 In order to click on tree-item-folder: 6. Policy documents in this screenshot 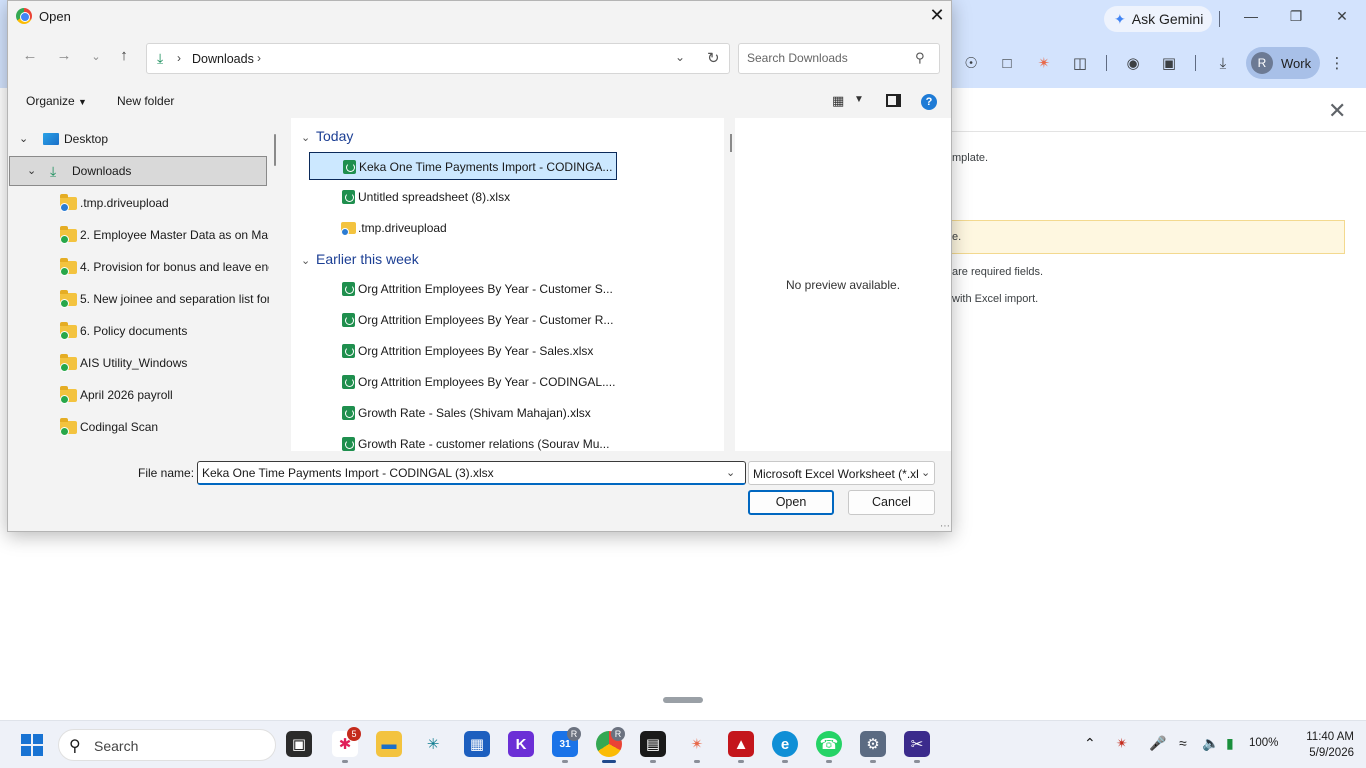, I will do `click(138, 331)`.